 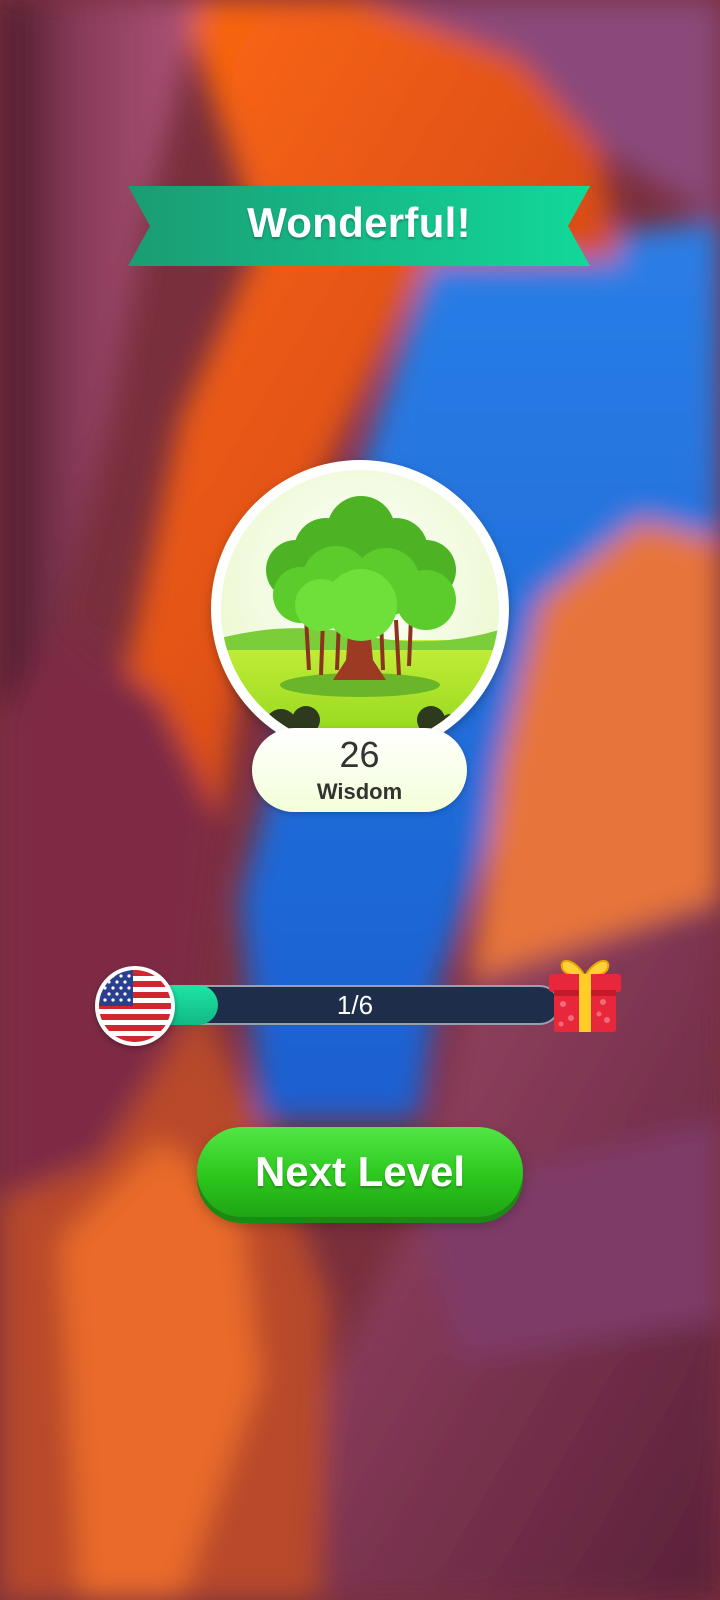 What do you see at coordinates (359, 754) in the screenshot?
I see `score-number: 26` at bounding box center [359, 754].